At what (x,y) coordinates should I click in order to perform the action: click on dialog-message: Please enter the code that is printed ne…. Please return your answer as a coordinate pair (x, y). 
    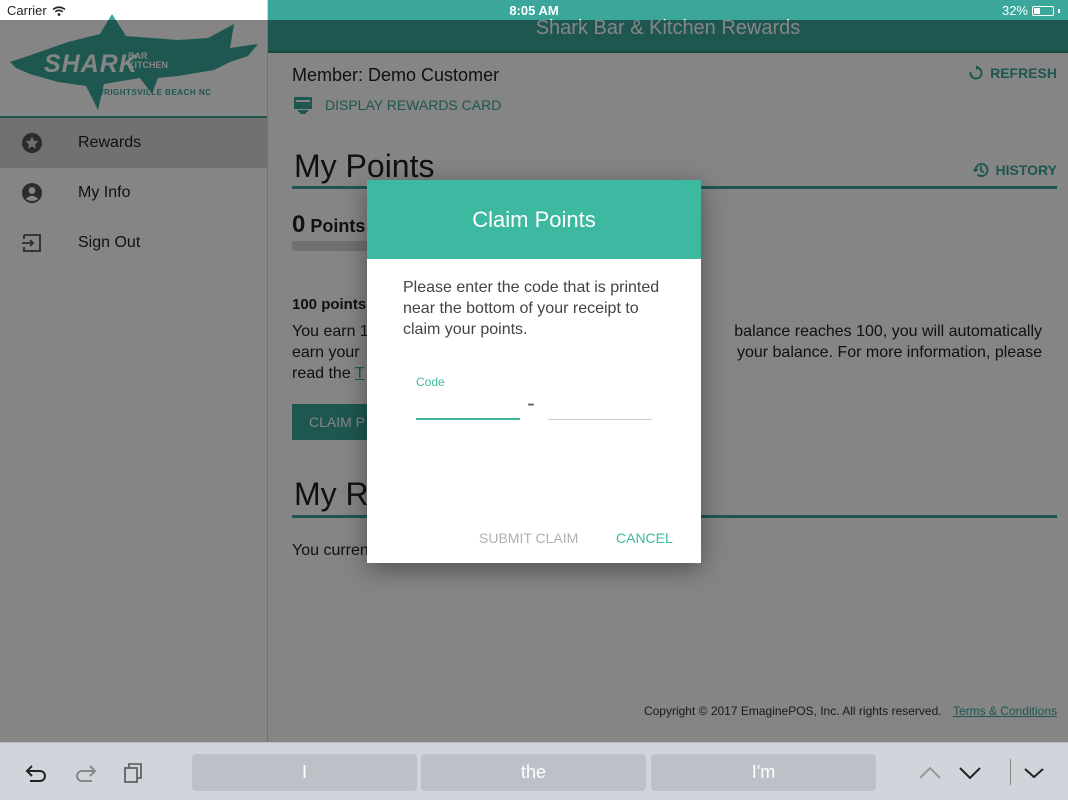
    Looking at the image, I should click on (531, 308).